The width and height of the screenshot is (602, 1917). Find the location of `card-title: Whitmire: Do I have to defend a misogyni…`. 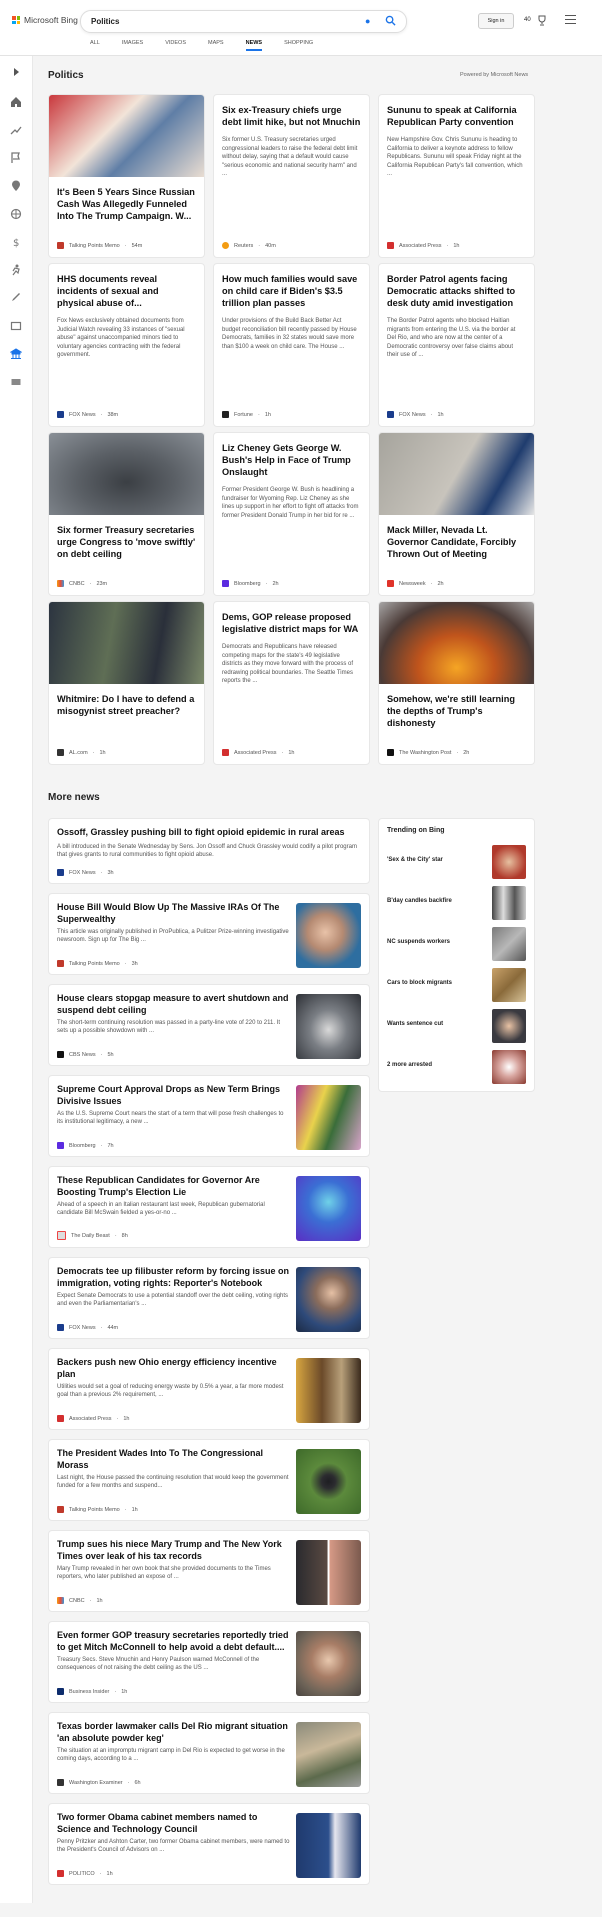

card-title: Whitmire: Do I have to defend a misogyni… is located at coordinates (126, 705).